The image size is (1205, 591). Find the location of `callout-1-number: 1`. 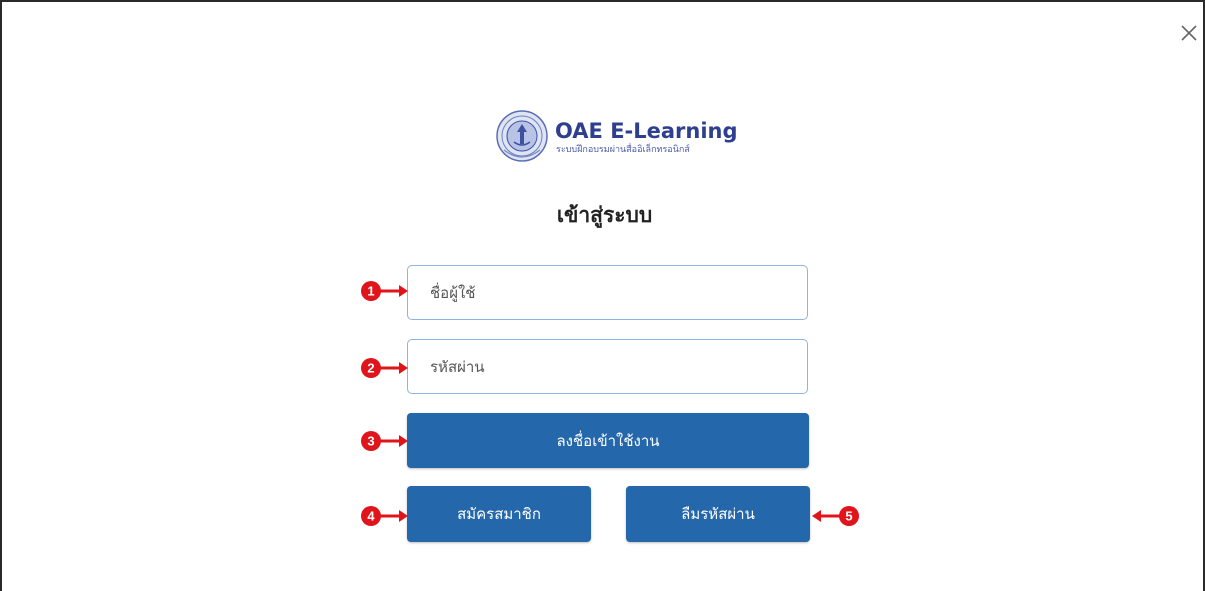

callout-1-number: 1 is located at coordinates (370, 291).